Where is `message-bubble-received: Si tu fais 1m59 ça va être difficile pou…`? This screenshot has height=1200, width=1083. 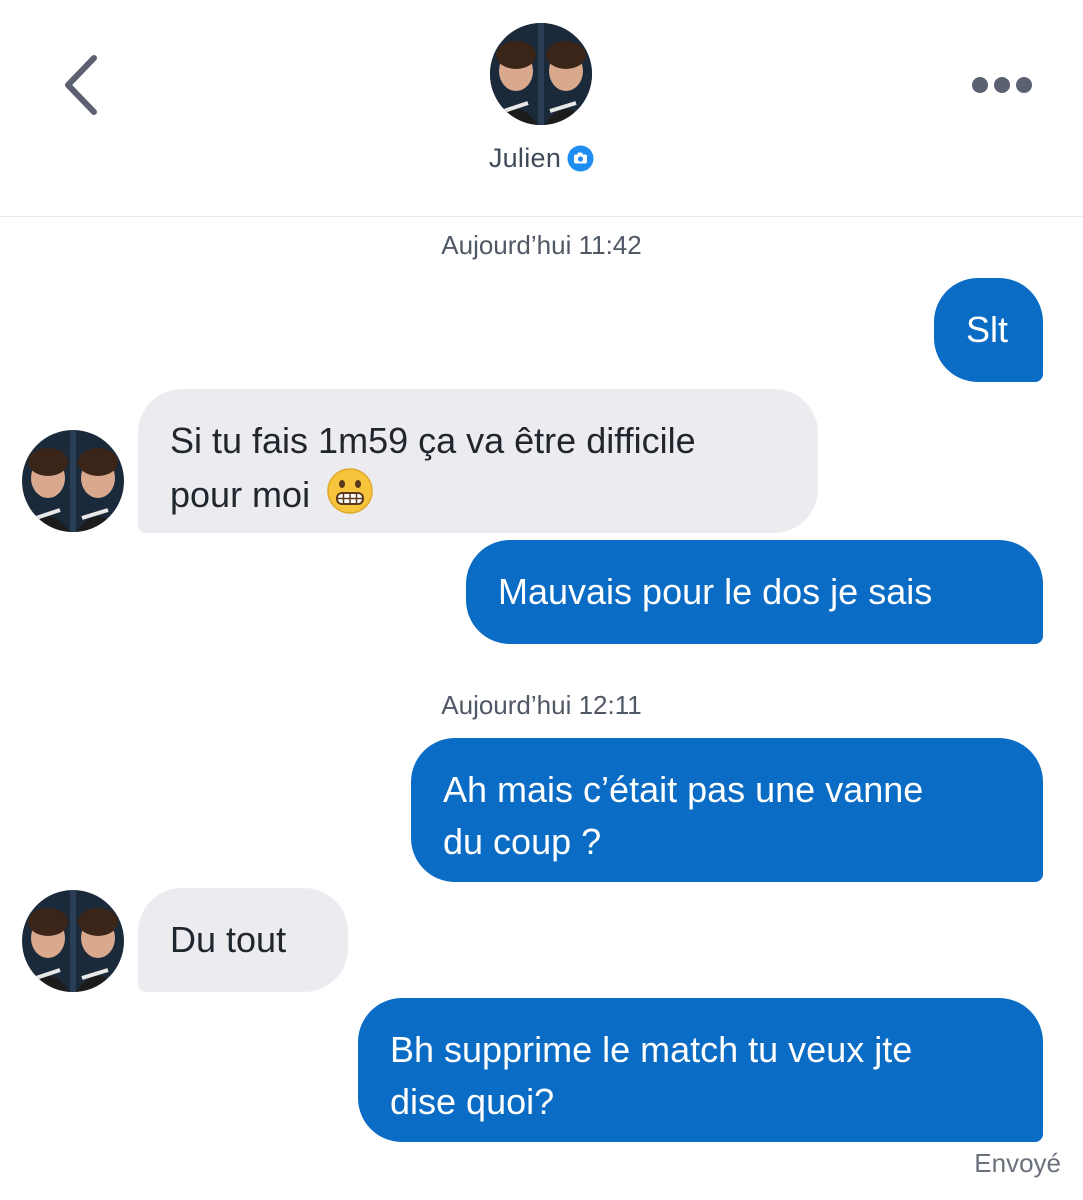 message-bubble-received: Si tu fais 1m59 ça va être difficile pou… is located at coordinates (478, 461).